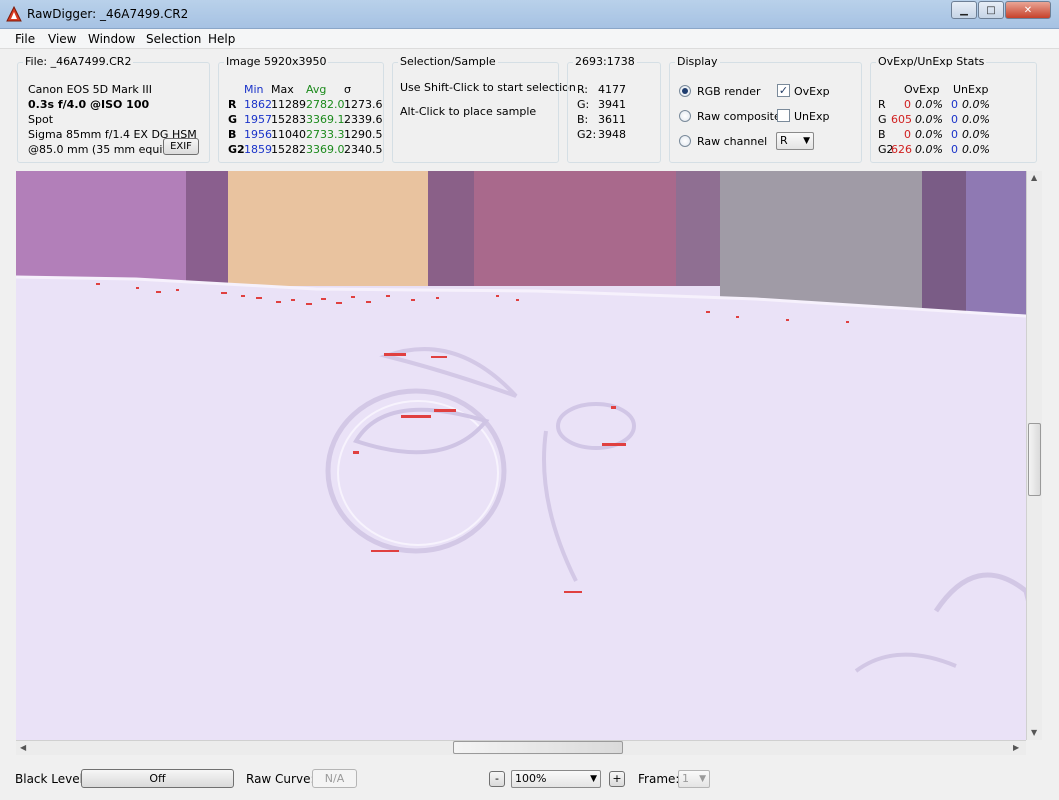 This screenshot has width=1059, height=800. Describe the element at coordinates (232, 134) in the screenshot. I see `row-label: B` at that location.